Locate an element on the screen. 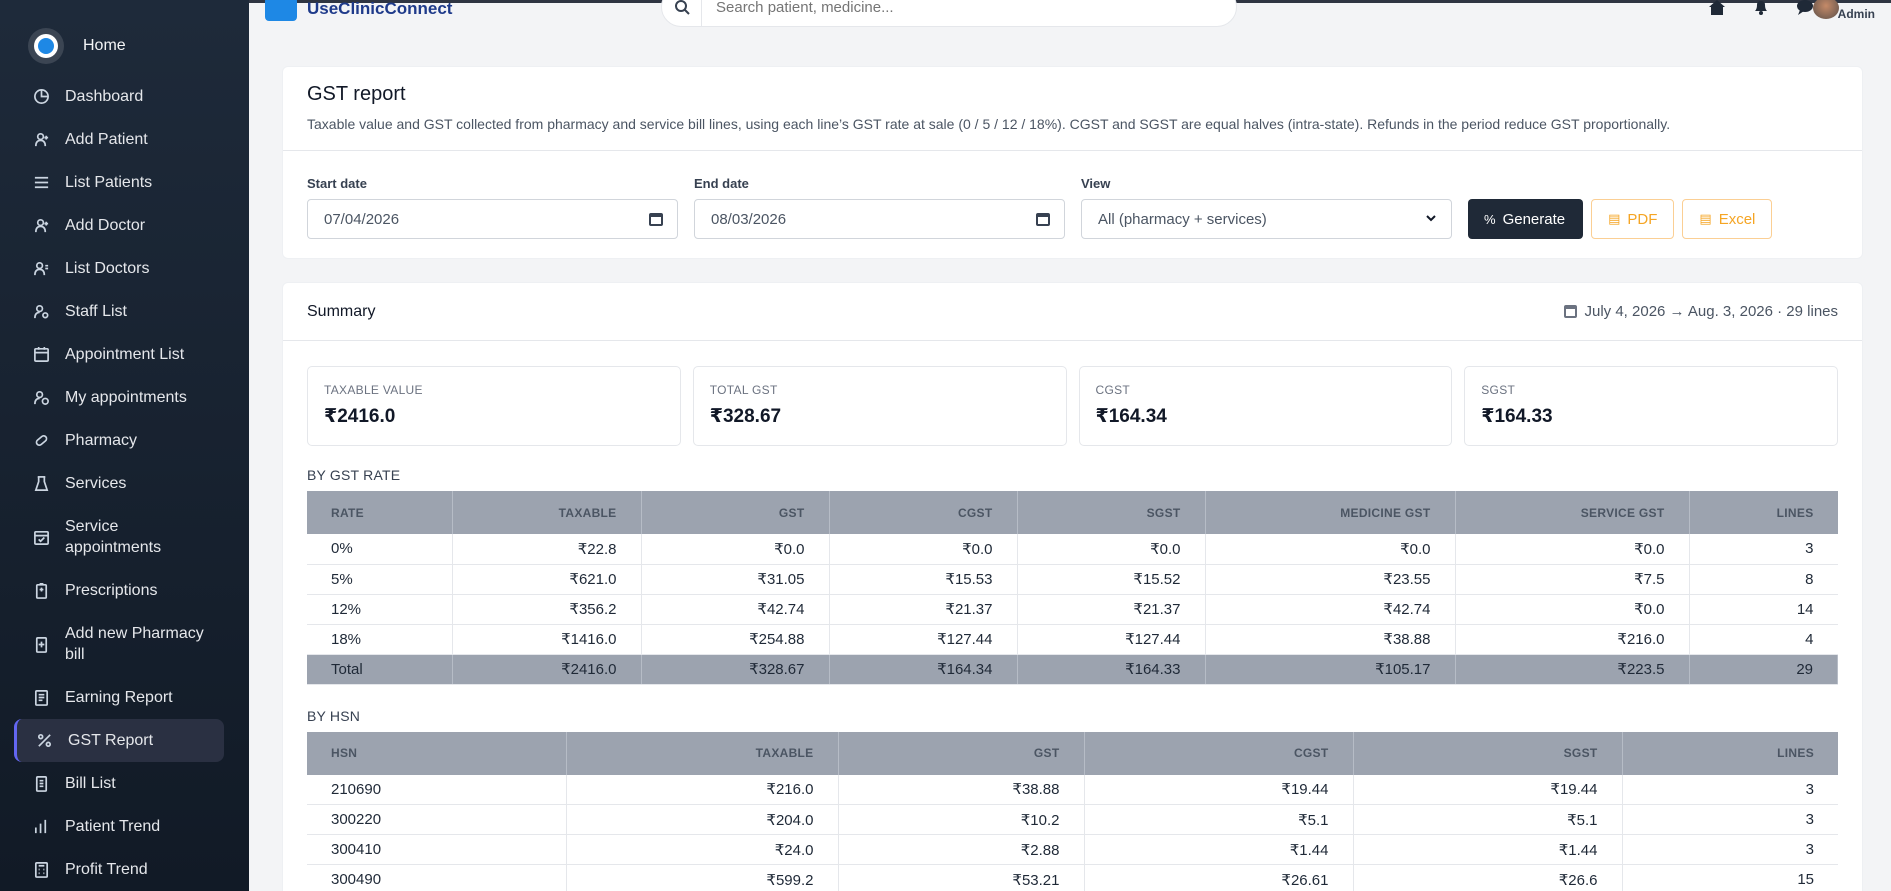 This screenshot has height=891, width=1891. user-gear-icon is located at coordinates (41, 312).